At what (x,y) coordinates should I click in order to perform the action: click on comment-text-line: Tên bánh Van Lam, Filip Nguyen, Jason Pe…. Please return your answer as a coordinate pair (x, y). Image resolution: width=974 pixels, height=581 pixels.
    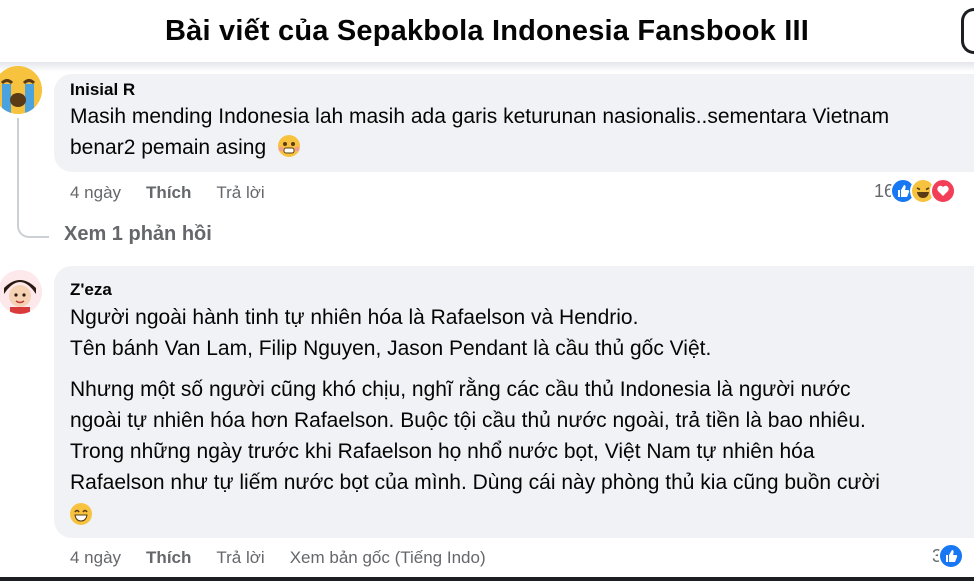
    Looking at the image, I should click on (391, 348).